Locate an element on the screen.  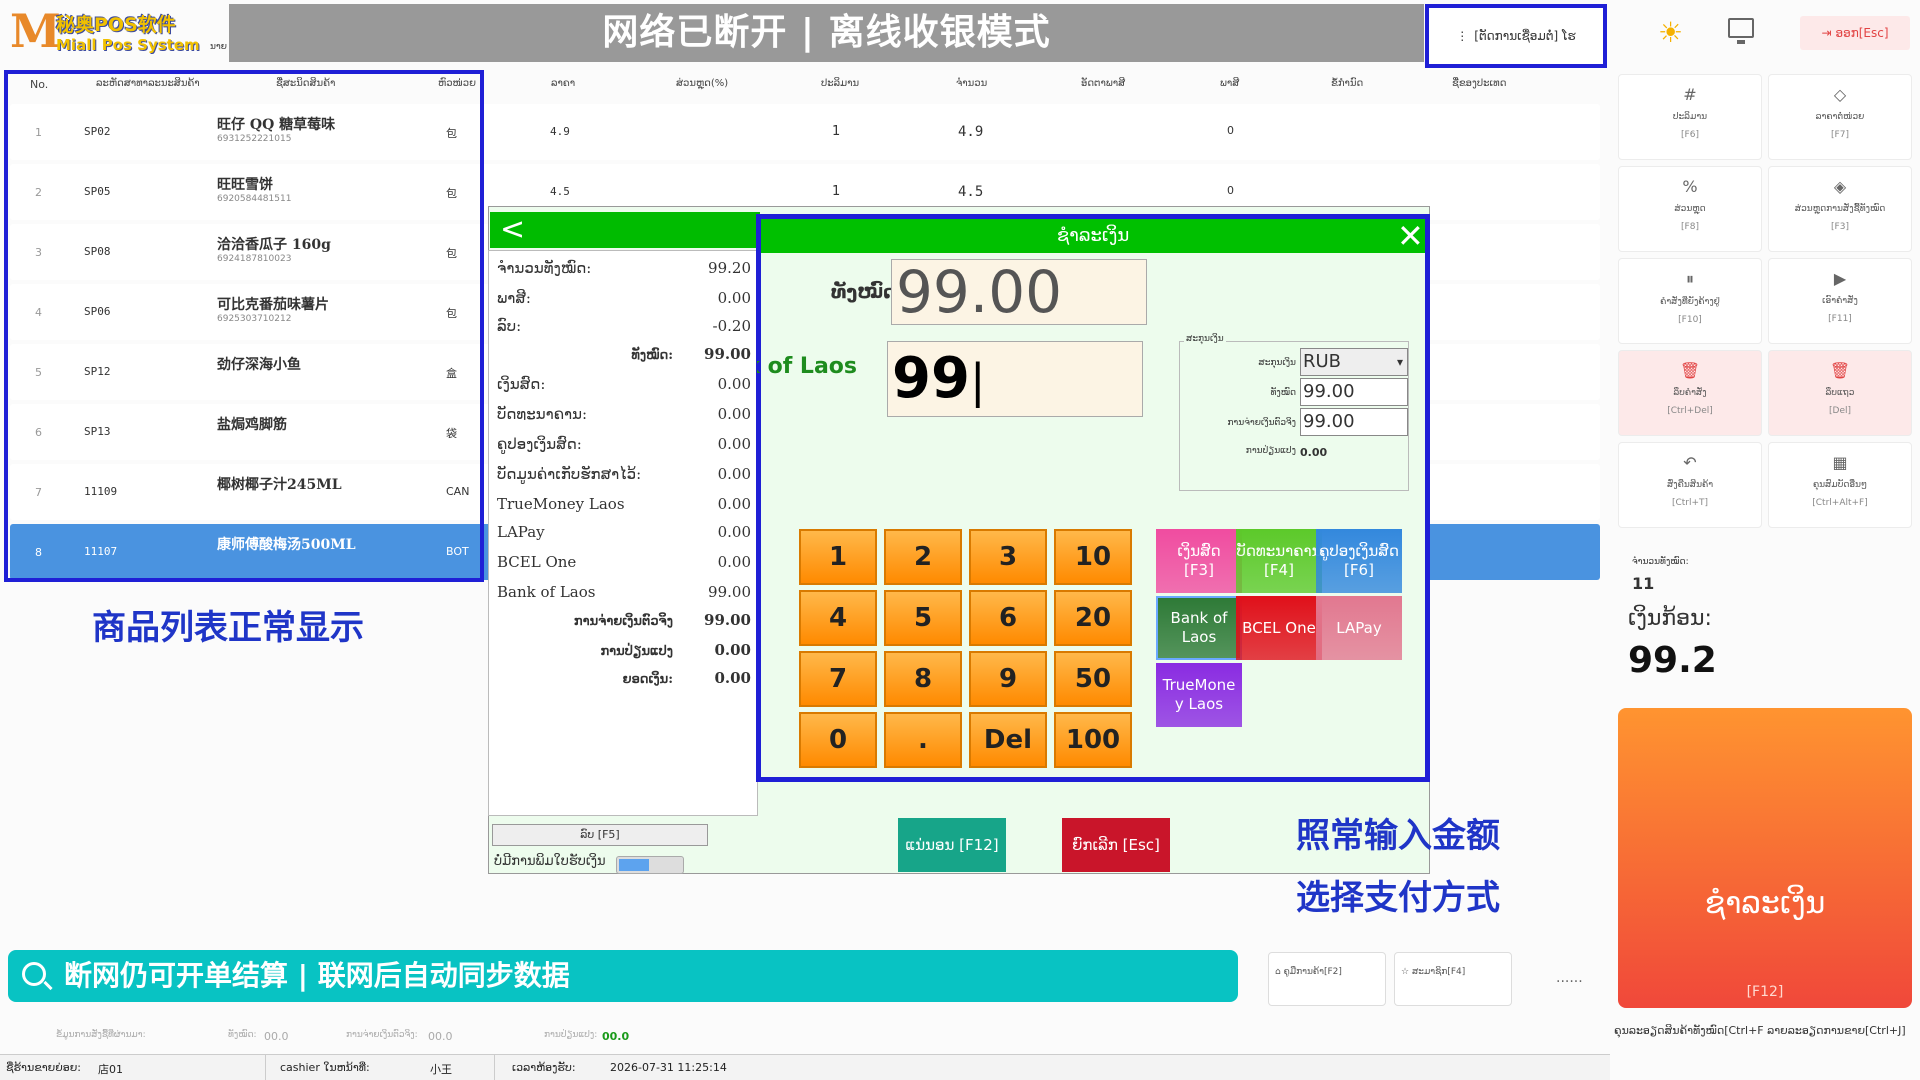
pay-method-button: Bank of Laos is located at coordinates (1199, 628).